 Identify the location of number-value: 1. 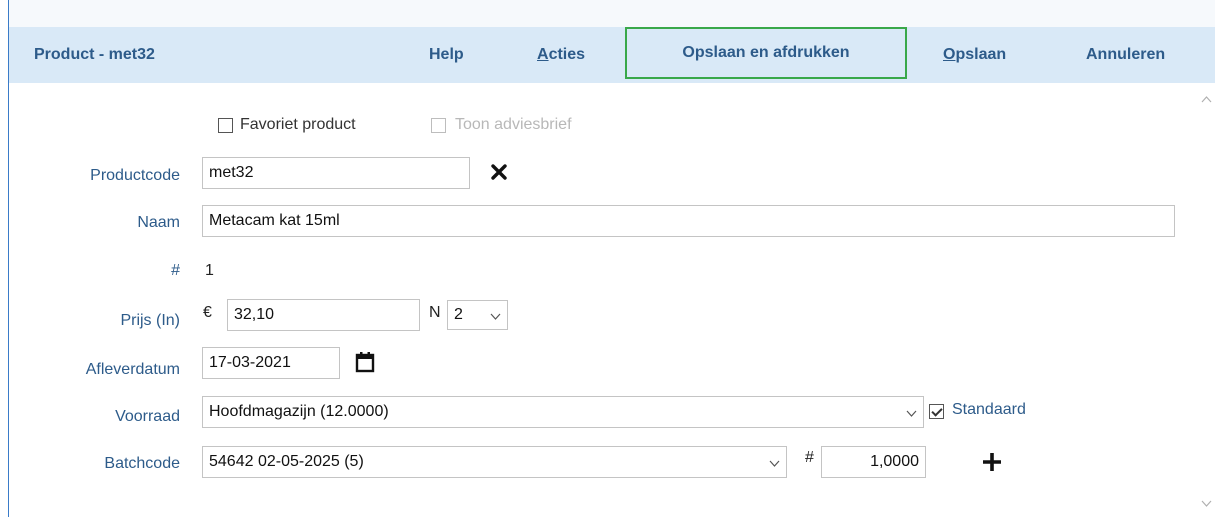
(209, 270).